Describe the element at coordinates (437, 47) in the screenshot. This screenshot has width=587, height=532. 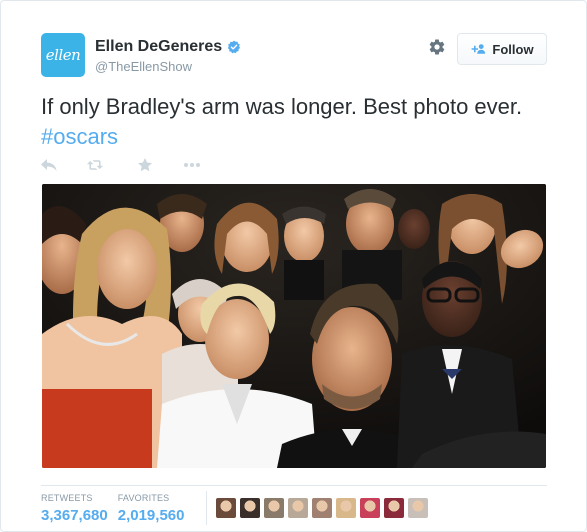
I see `gear-icon` at that location.